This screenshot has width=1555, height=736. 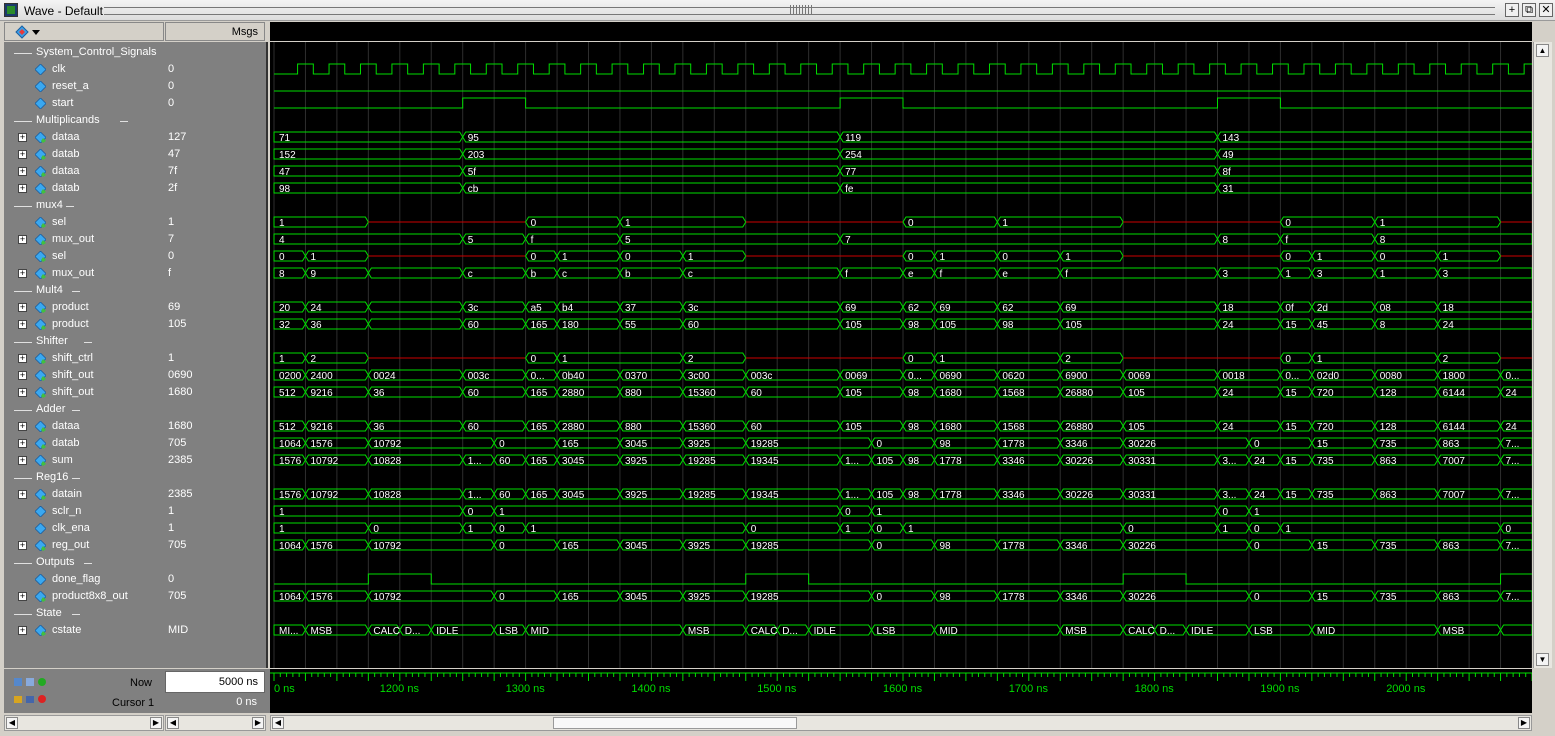 I want to click on edit-cursor-icon, so click(x=30, y=699).